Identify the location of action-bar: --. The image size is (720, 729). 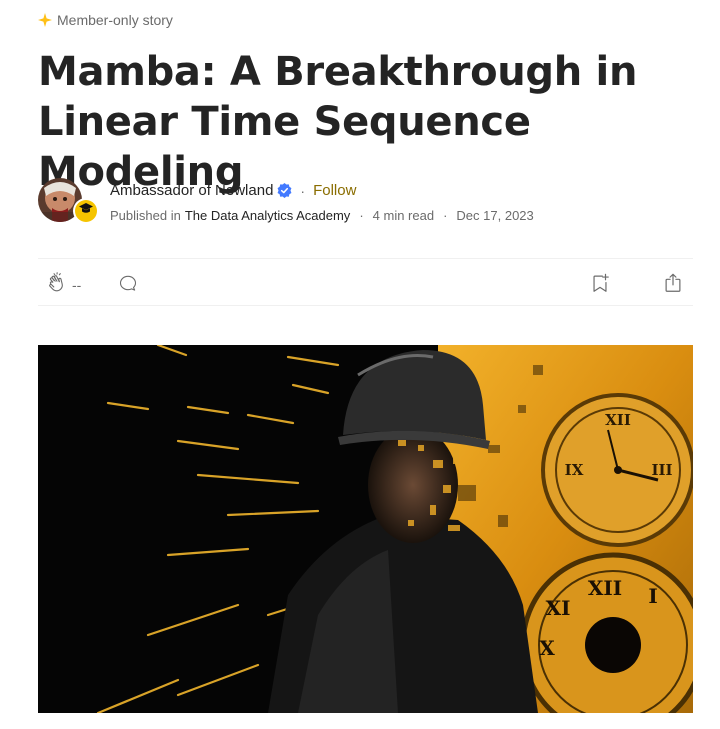
(365, 282).